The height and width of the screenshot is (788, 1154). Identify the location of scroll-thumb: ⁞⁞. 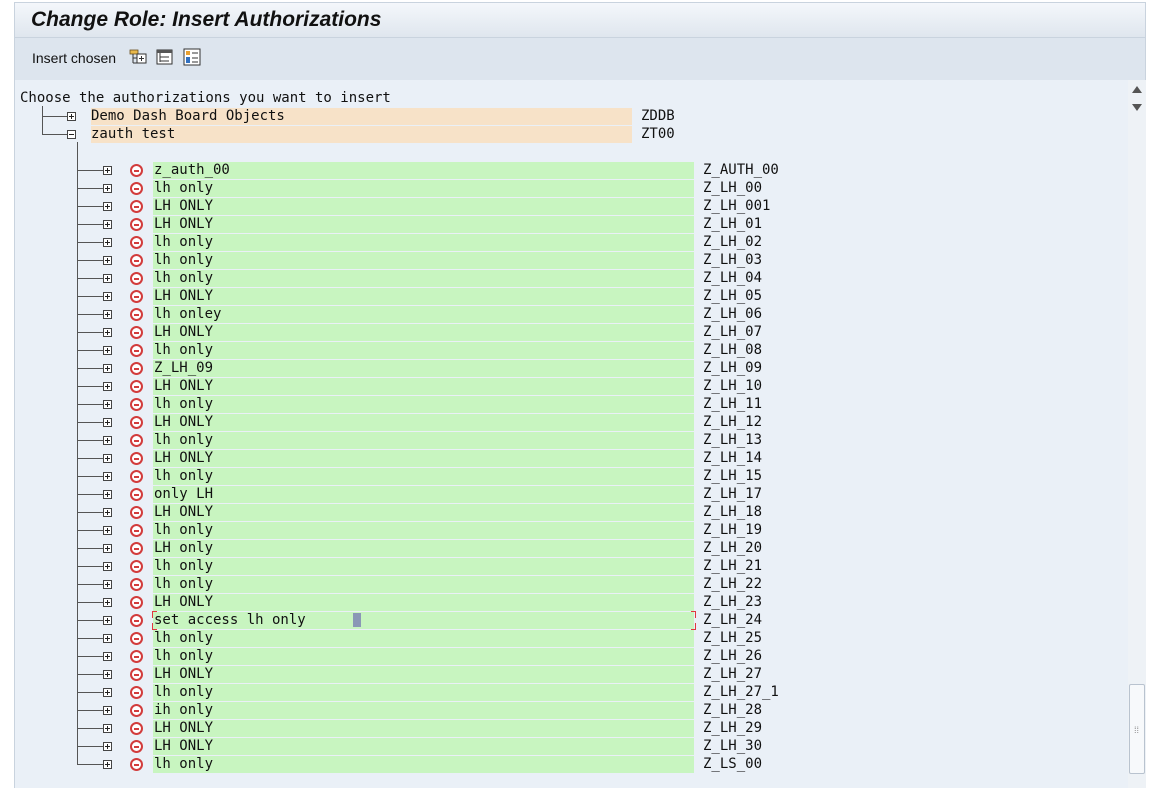
(1137, 729).